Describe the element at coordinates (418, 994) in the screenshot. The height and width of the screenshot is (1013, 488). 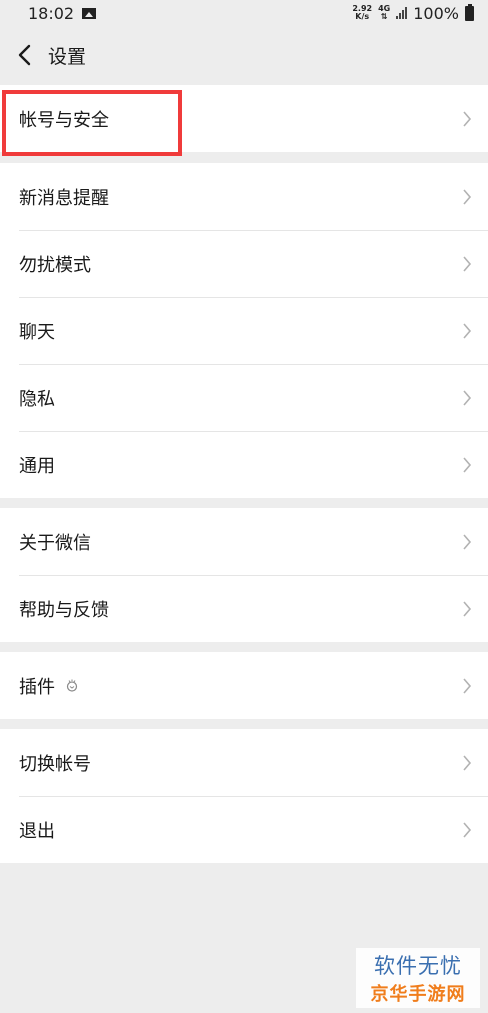
I see `watermark-line2: 京华手游网` at that location.